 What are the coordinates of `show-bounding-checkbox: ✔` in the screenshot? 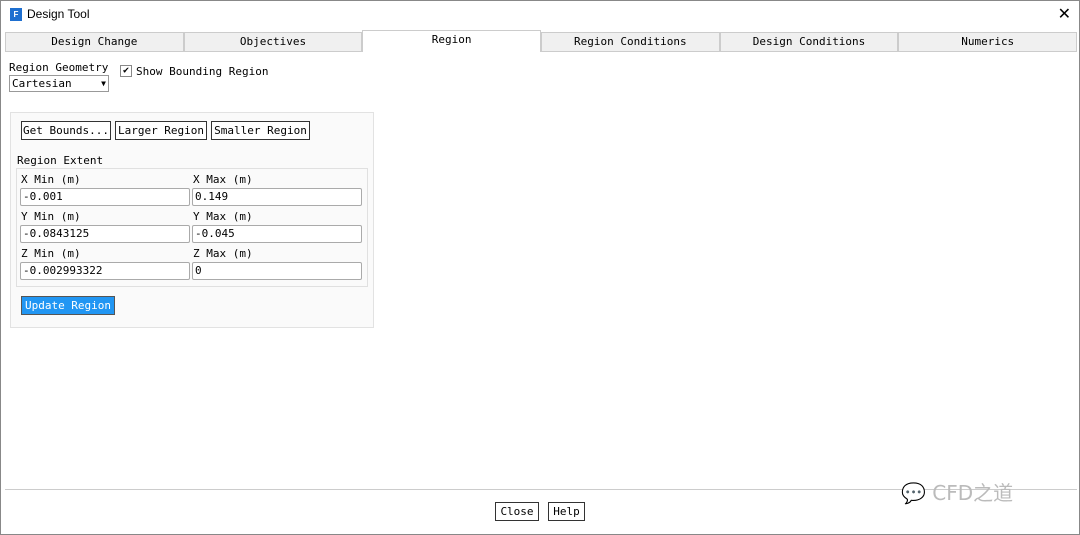 It's located at (126, 71).